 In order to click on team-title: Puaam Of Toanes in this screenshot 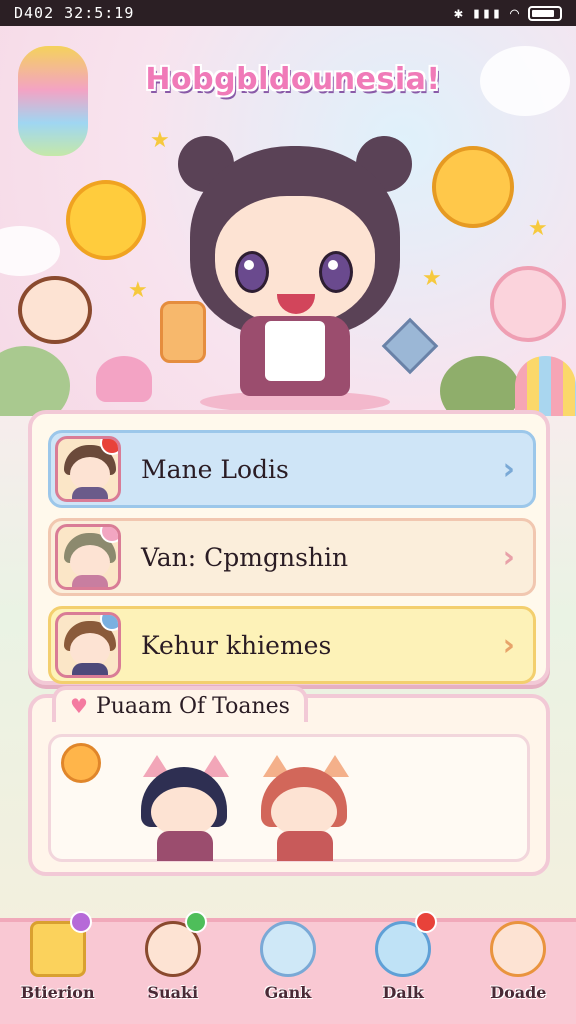, I will do `click(192, 706)`.